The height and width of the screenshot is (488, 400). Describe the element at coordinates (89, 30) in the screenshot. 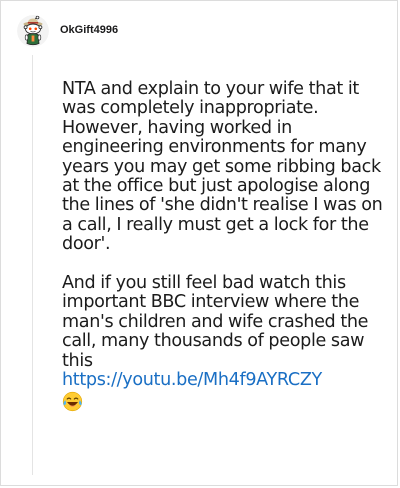

I see `username-link: OkGift4996` at that location.